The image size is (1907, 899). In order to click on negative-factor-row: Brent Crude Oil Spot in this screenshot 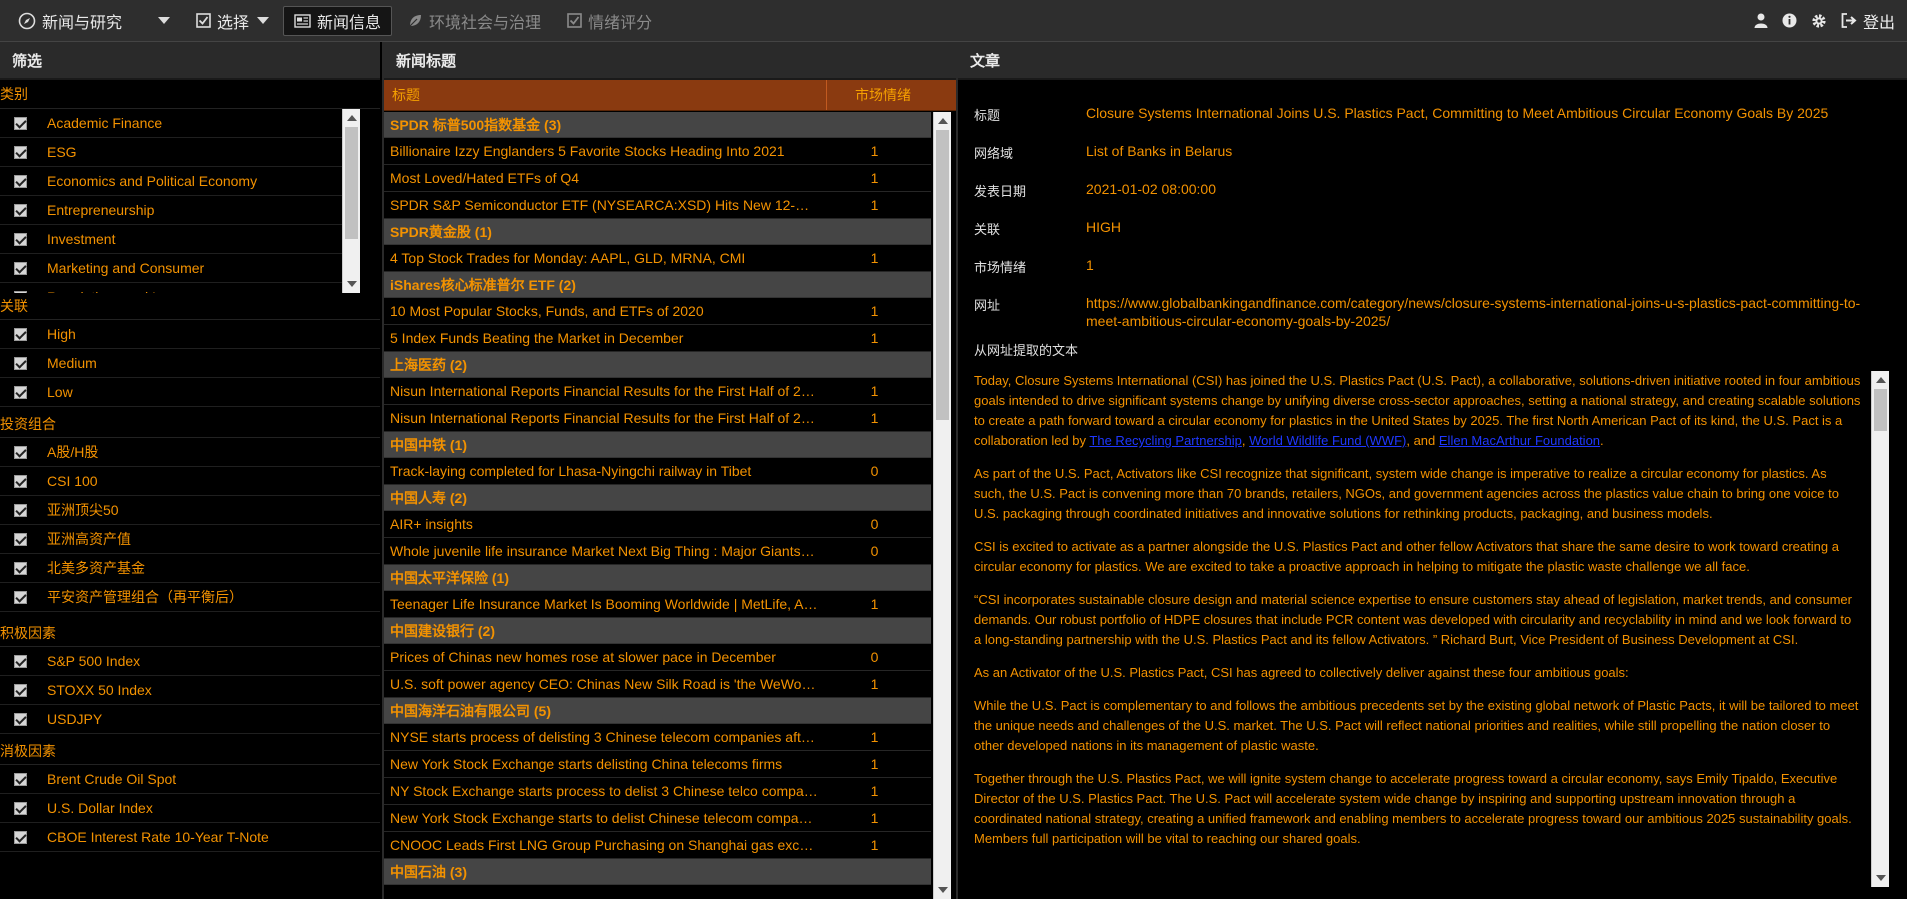, I will do `click(190, 779)`.